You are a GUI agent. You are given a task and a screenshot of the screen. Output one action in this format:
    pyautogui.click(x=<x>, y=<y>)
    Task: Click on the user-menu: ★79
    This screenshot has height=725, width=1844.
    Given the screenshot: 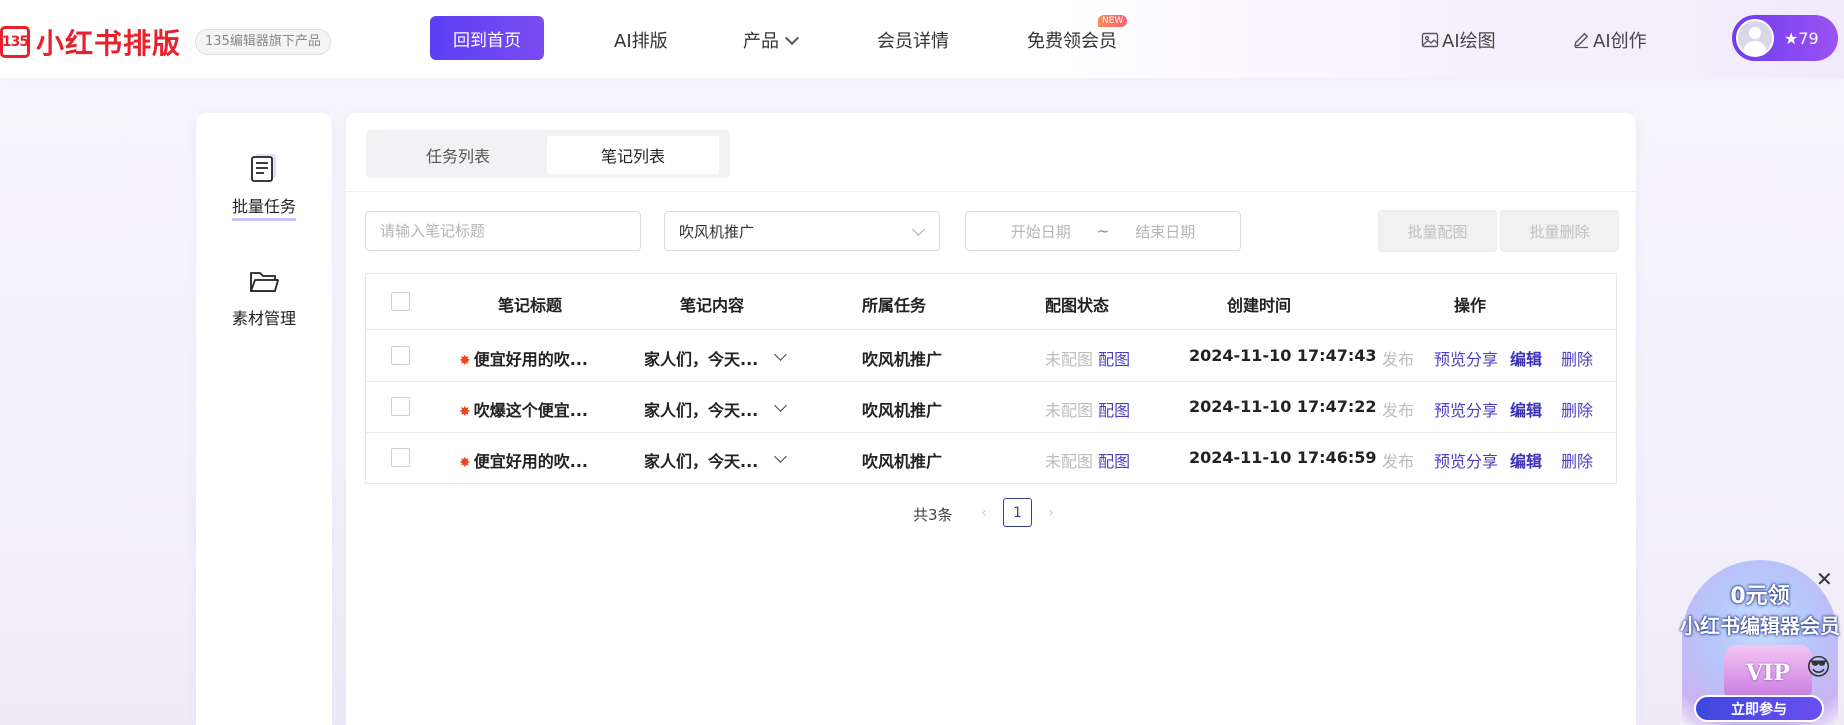 What is the action you would take?
    pyautogui.click(x=1785, y=38)
    